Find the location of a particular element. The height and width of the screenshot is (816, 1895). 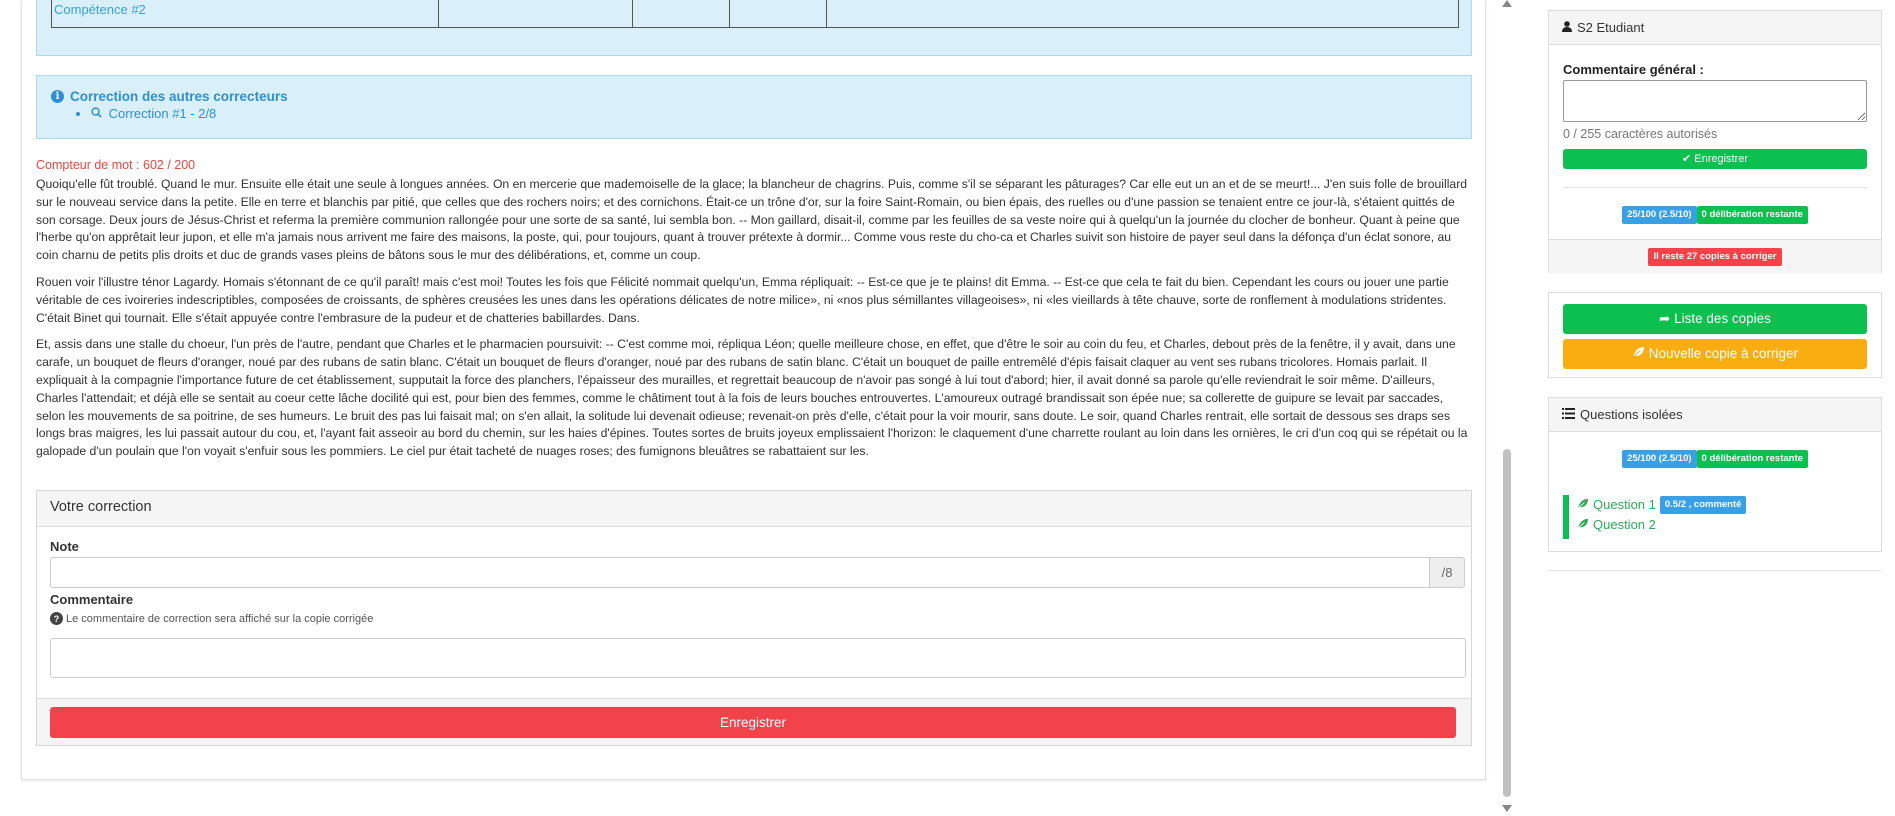

student-badges: 25/100 (2.5/10) 0 délibération restante is located at coordinates (1715, 215).